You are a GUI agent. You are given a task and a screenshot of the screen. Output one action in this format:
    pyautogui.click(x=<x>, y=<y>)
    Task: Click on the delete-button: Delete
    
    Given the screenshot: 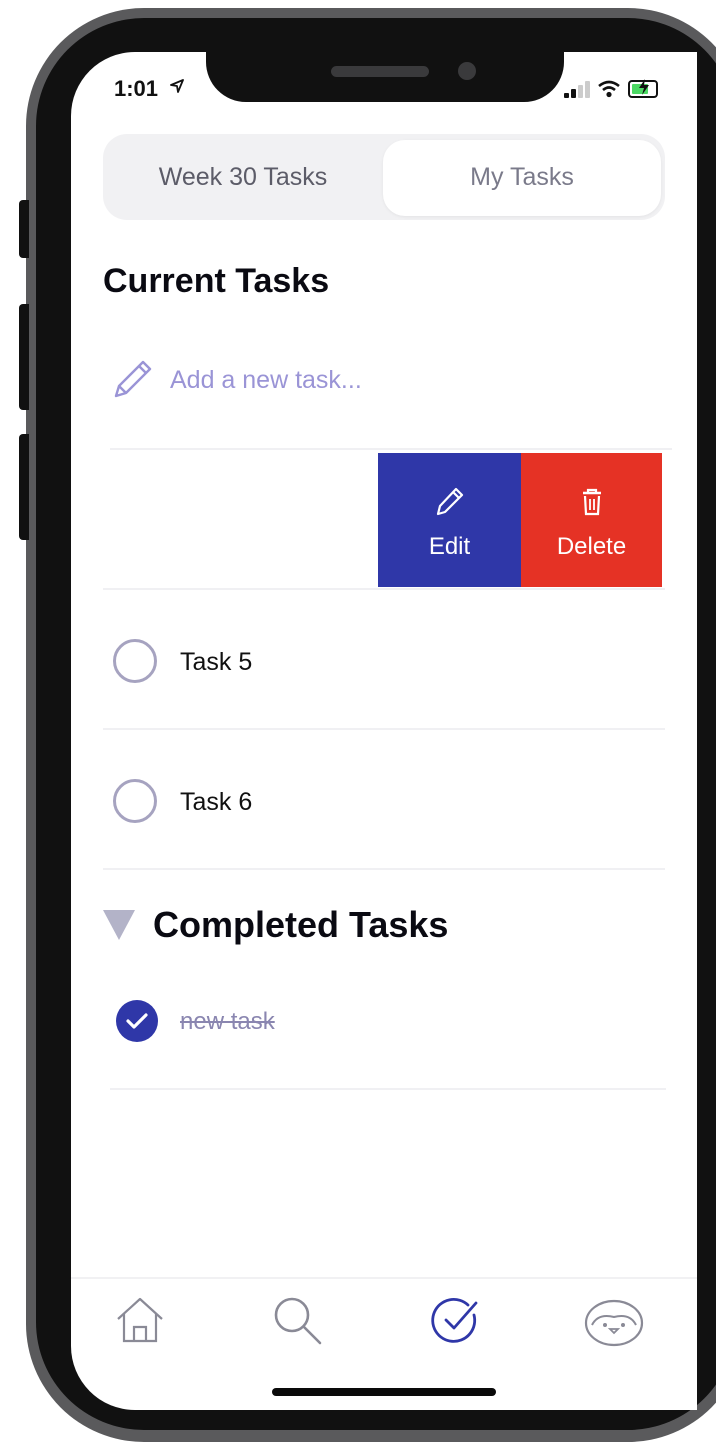 What is the action you would take?
    pyautogui.click(x=591, y=520)
    